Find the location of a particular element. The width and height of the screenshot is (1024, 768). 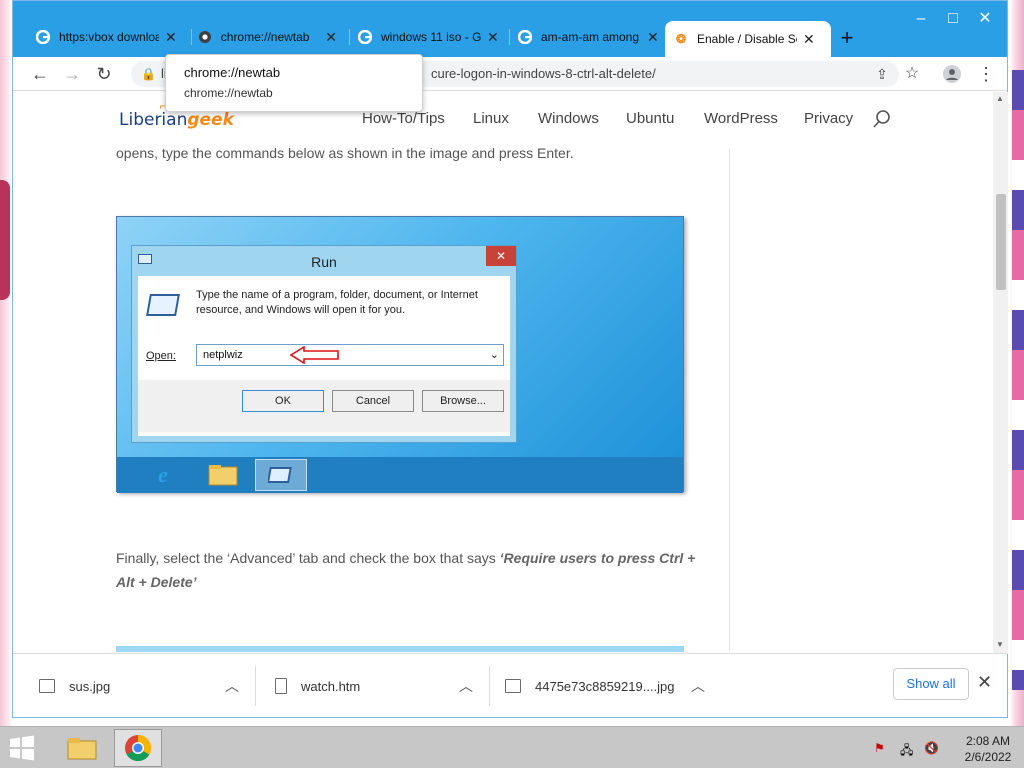

windows-start-icon is located at coordinates (22, 748).